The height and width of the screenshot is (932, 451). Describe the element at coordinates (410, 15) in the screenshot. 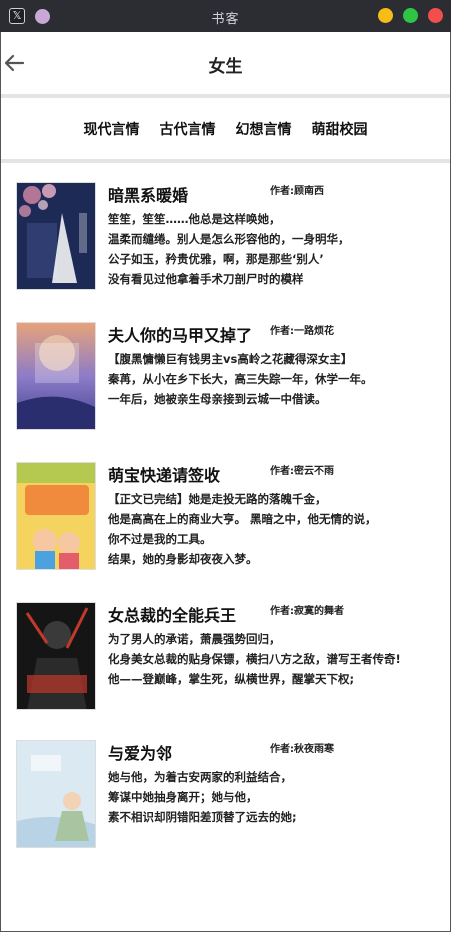

I see `maximize-button` at that location.